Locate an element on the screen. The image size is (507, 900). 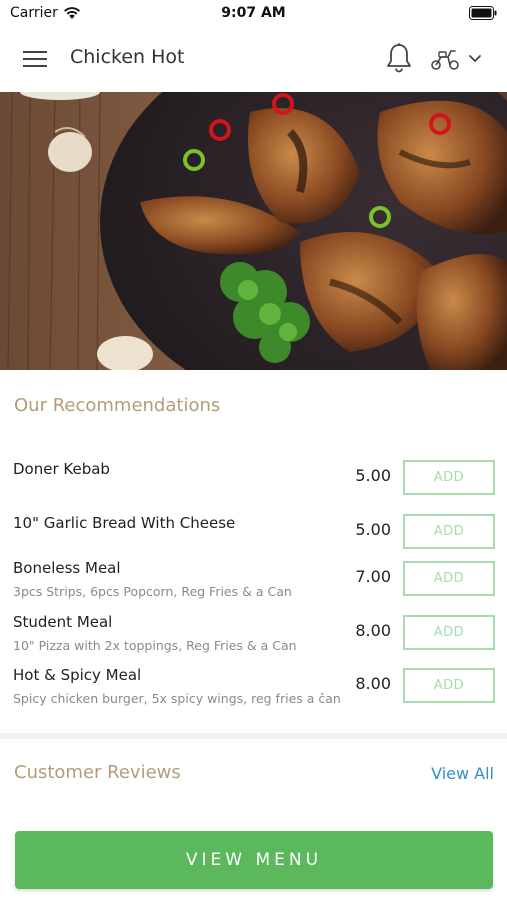
bell-icon is located at coordinates (399, 58).